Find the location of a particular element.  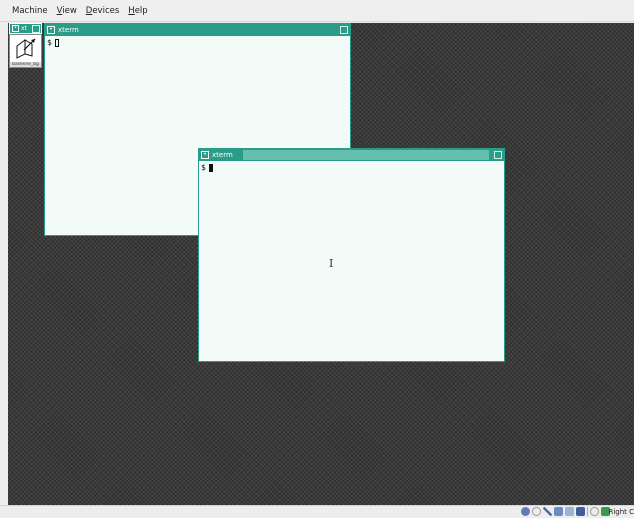

display-icon is located at coordinates (580, 511).